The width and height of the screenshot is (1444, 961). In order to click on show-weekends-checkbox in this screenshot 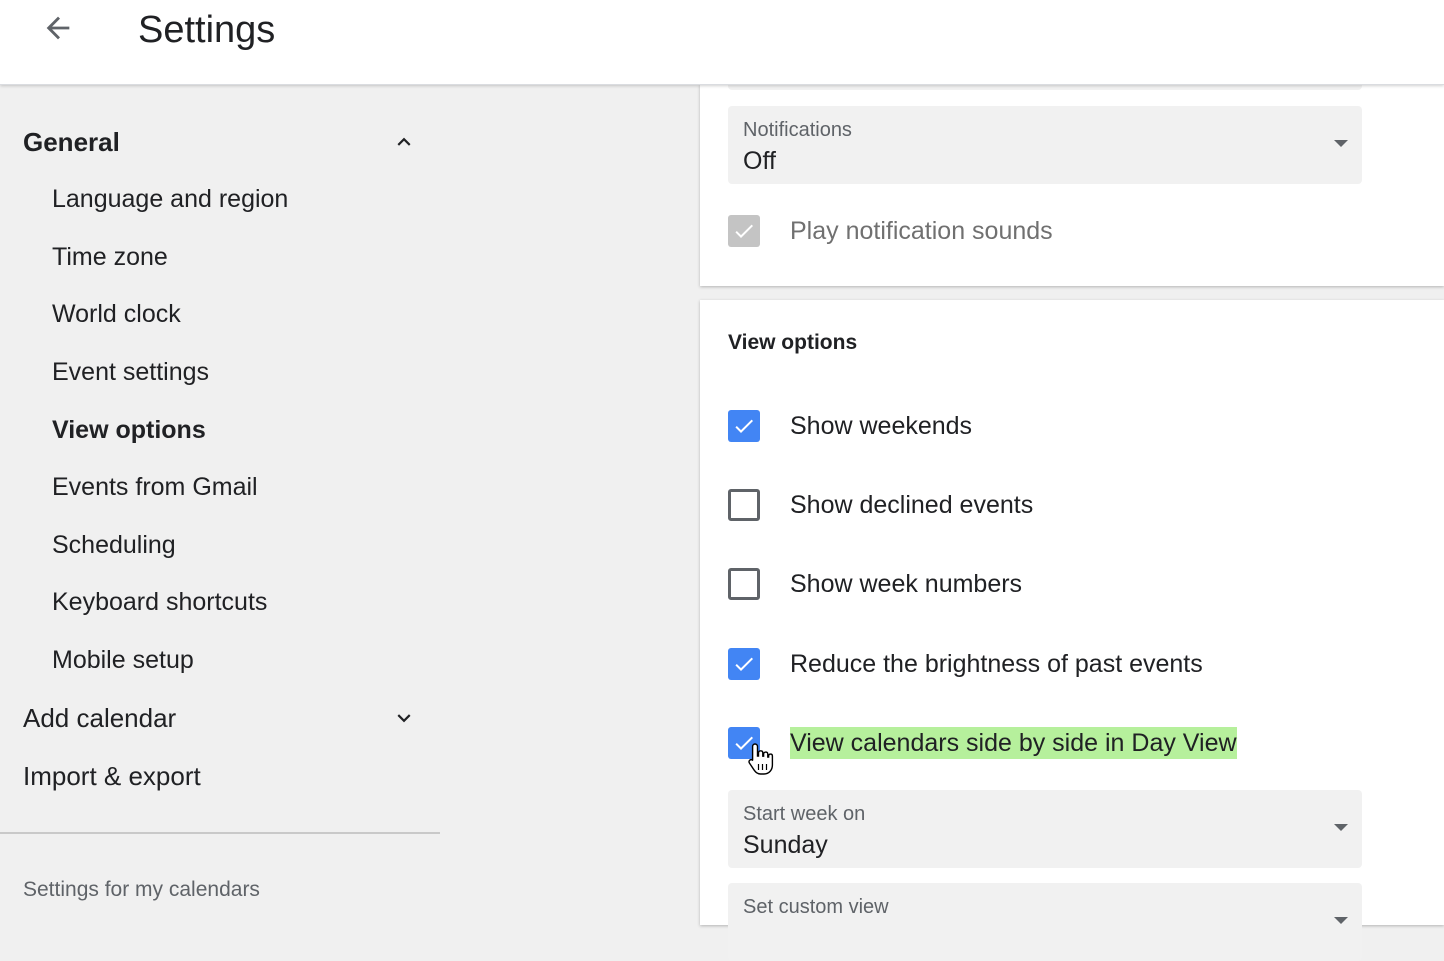, I will do `click(744, 426)`.